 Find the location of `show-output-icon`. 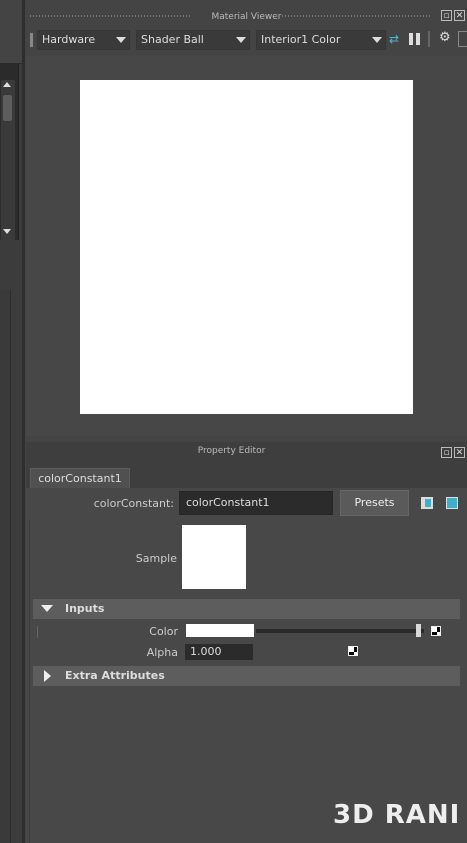

show-output-icon is located at coordinates (452, 503).